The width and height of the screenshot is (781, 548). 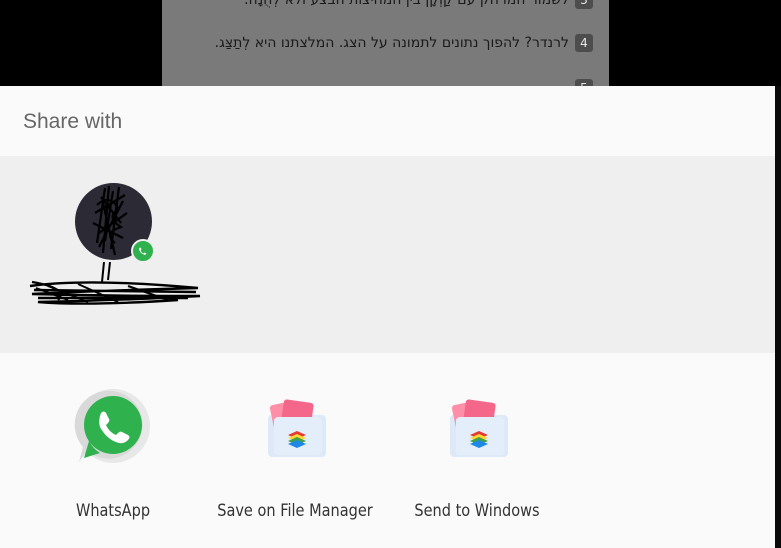 I want to click on screen-edge, so click(x=778, y=317).